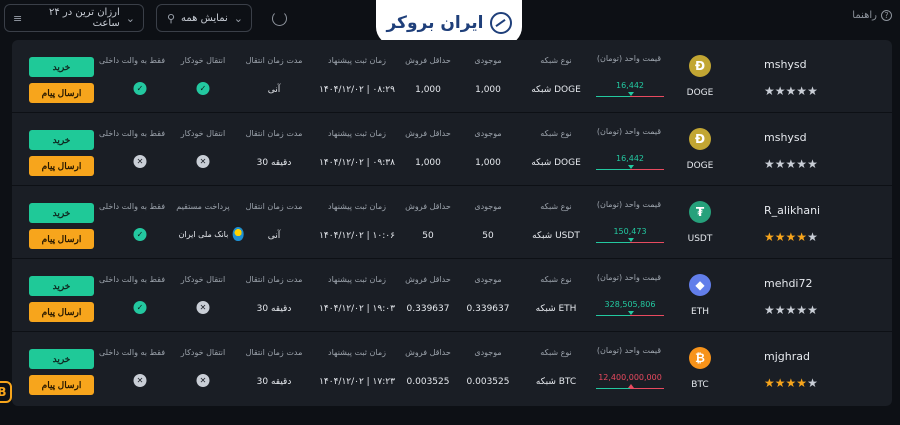 Image resolution: width=900 pixels, height=425 pixels. I want to click on price-box: 16,442, so click(630, 89).